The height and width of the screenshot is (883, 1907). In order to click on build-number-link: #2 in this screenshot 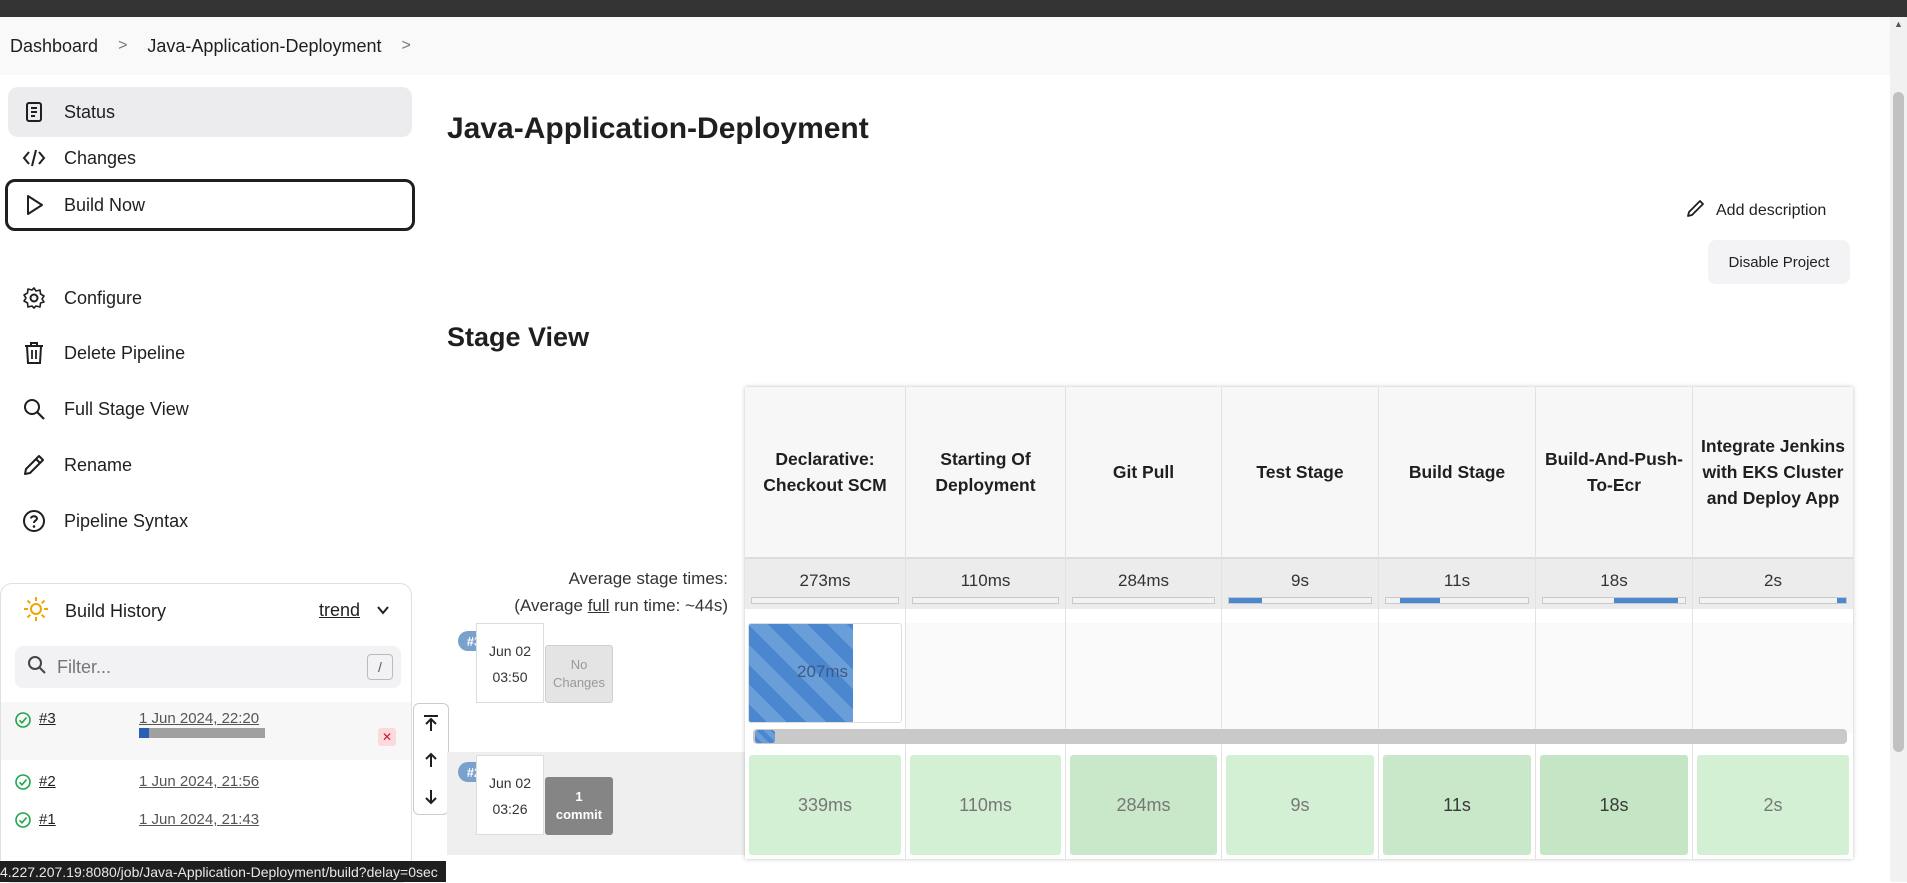, I will do `click(47, 781)`.